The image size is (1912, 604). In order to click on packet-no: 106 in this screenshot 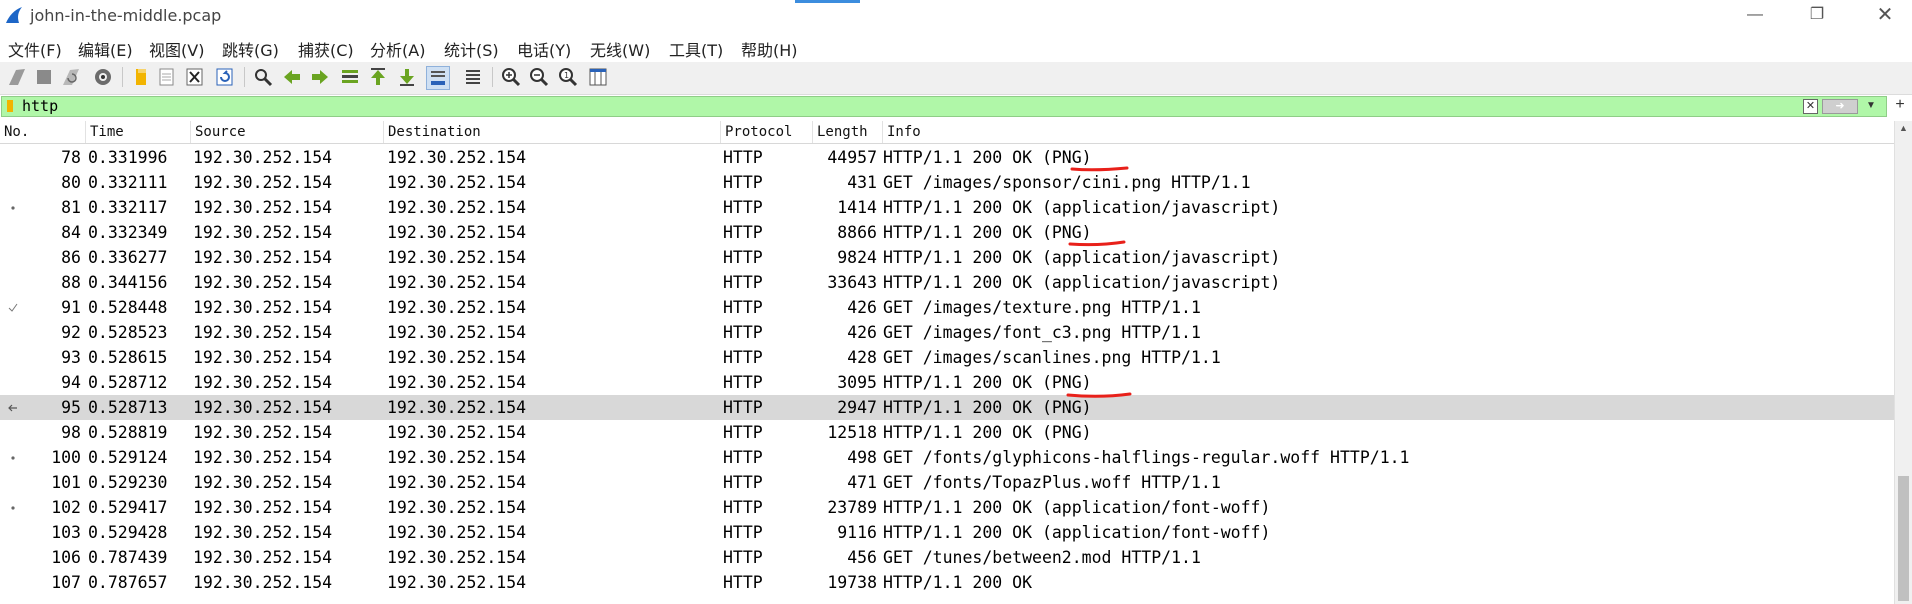, I will do `click(66, 557)`.